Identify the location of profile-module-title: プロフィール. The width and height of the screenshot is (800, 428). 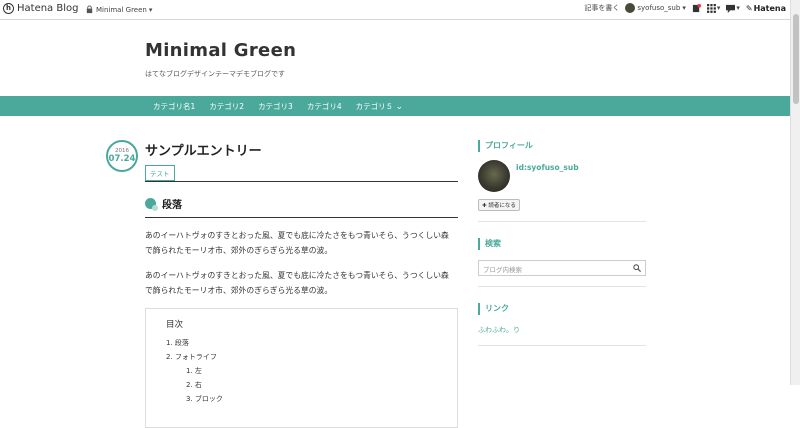
(562, 146).